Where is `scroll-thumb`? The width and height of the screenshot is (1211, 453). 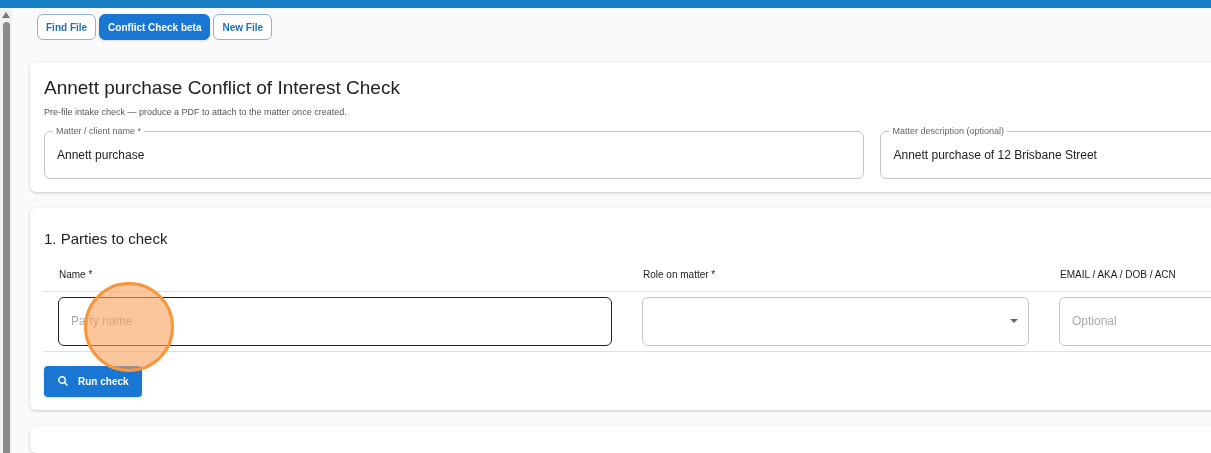
scroll-thumb is located at coordinates (6, 237).